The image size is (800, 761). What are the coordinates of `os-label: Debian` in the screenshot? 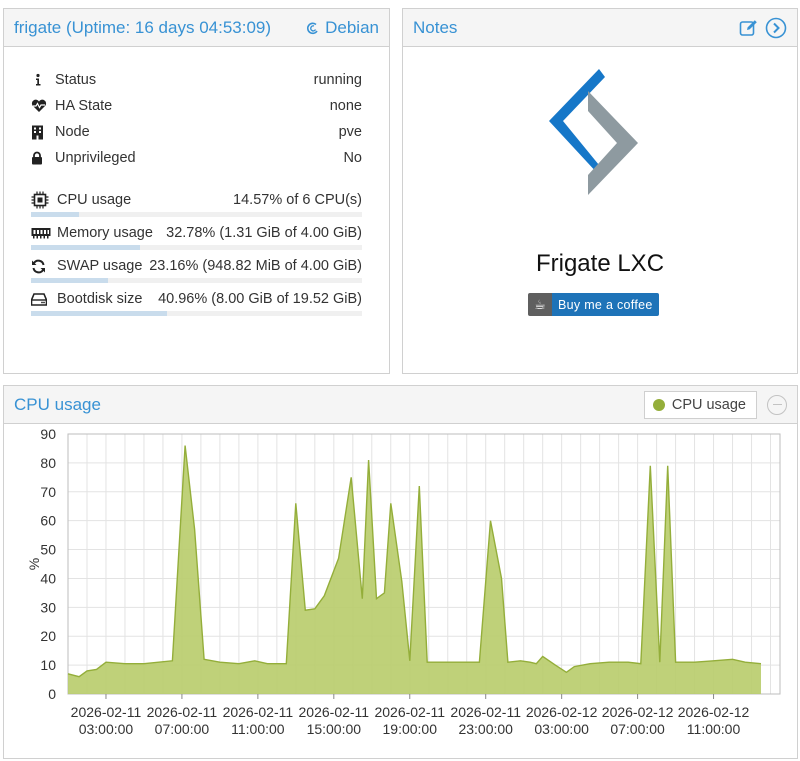 It's located at (342, 28).